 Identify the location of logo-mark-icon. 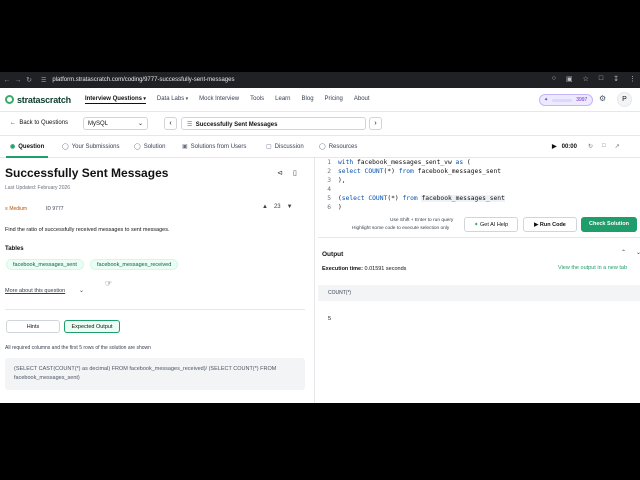
(9, 99).